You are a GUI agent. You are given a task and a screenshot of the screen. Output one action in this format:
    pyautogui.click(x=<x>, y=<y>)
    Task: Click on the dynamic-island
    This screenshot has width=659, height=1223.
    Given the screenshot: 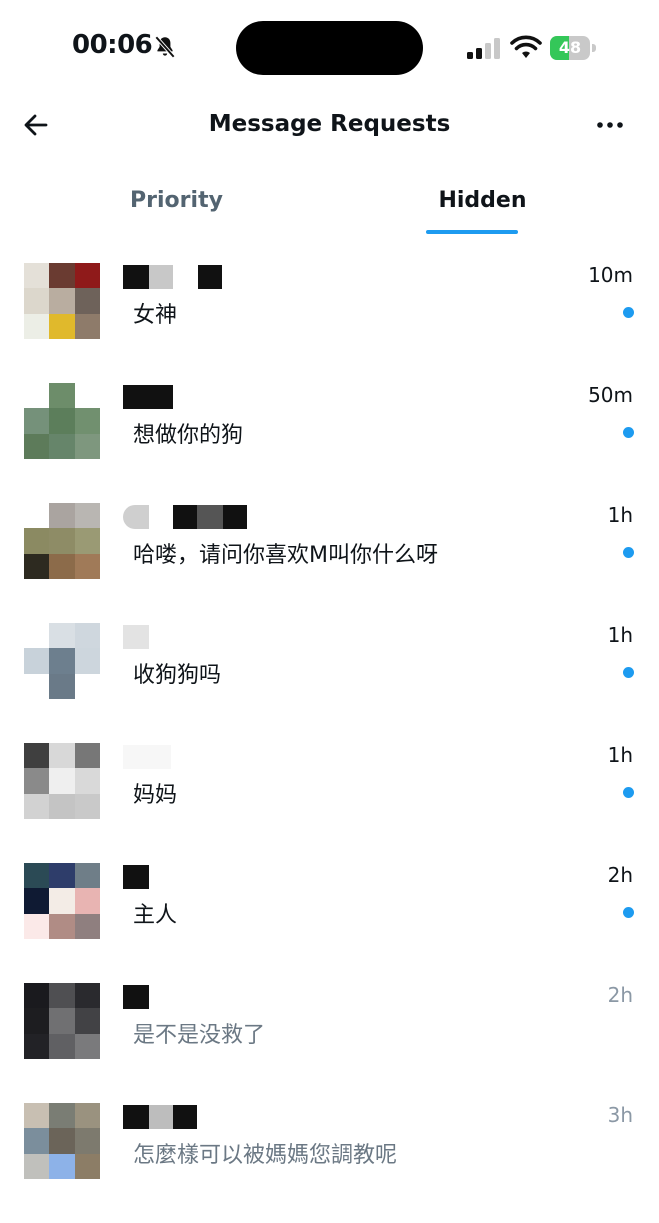 What is the action you would take?
    pyautogui.click(x=329, y=48)
    